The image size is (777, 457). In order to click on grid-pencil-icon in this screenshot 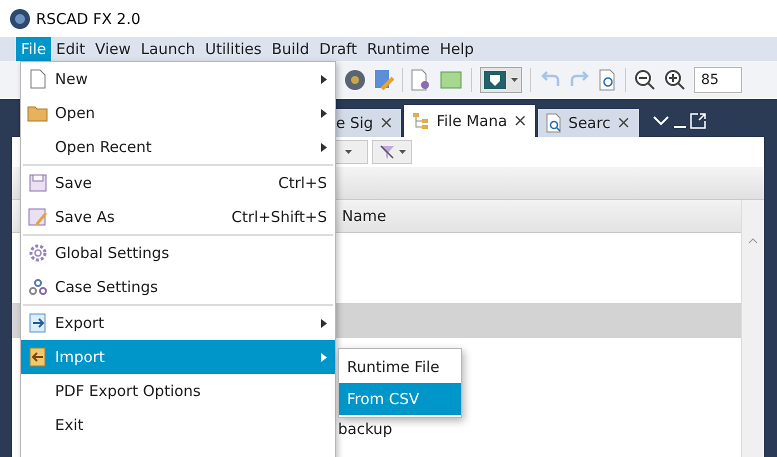, I will do `click(384, 80)`.